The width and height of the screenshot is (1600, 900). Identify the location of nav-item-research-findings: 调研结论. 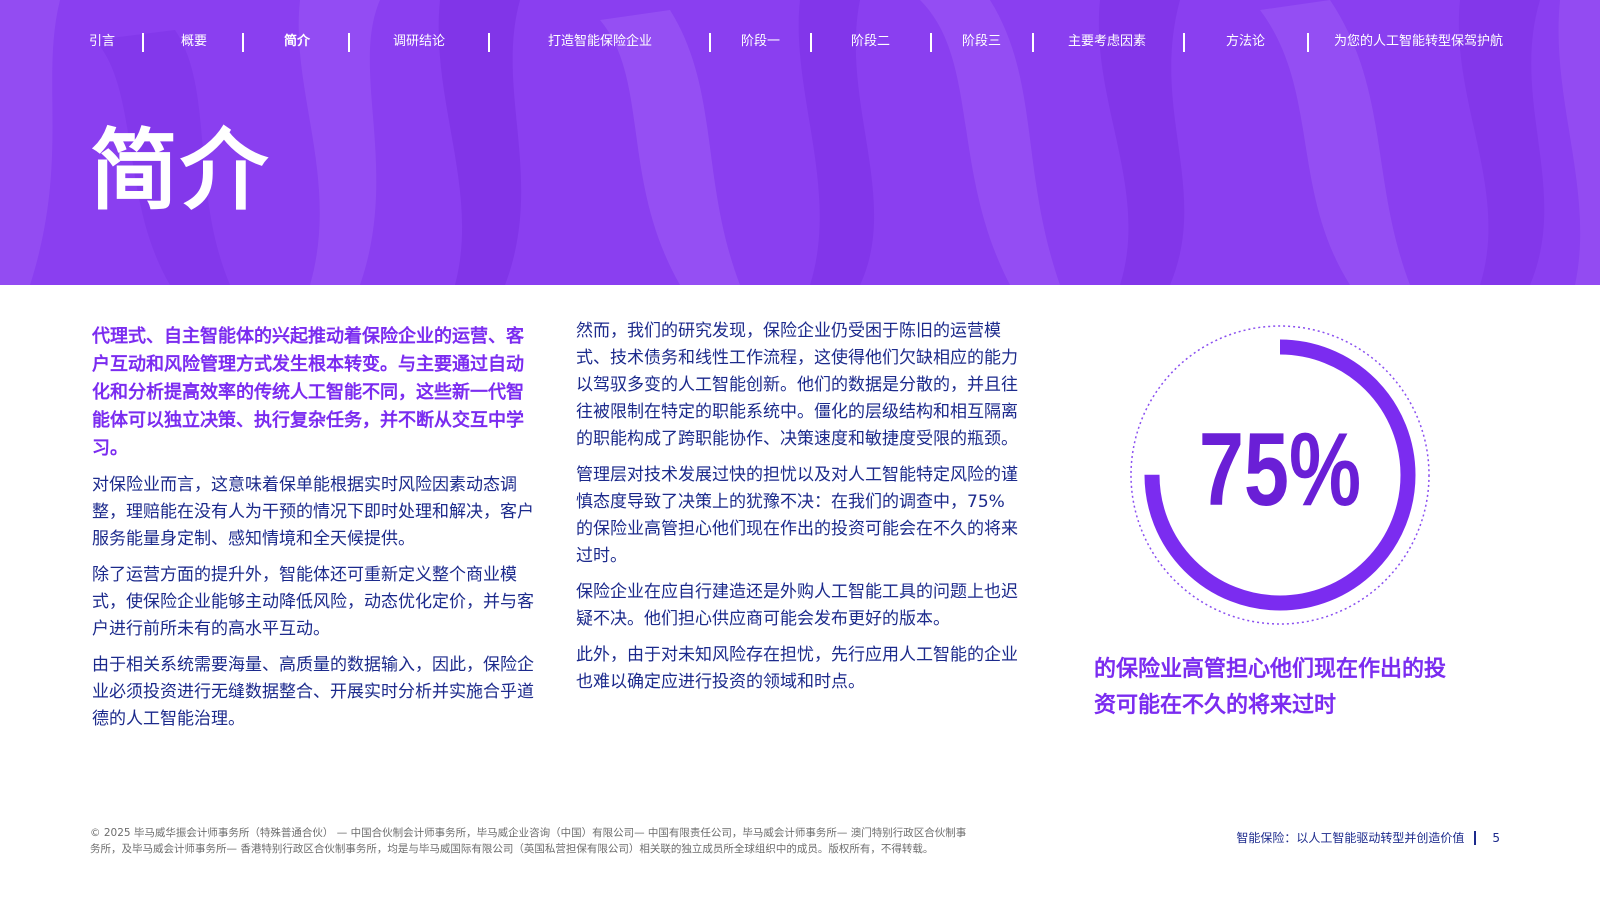
(419, 42).